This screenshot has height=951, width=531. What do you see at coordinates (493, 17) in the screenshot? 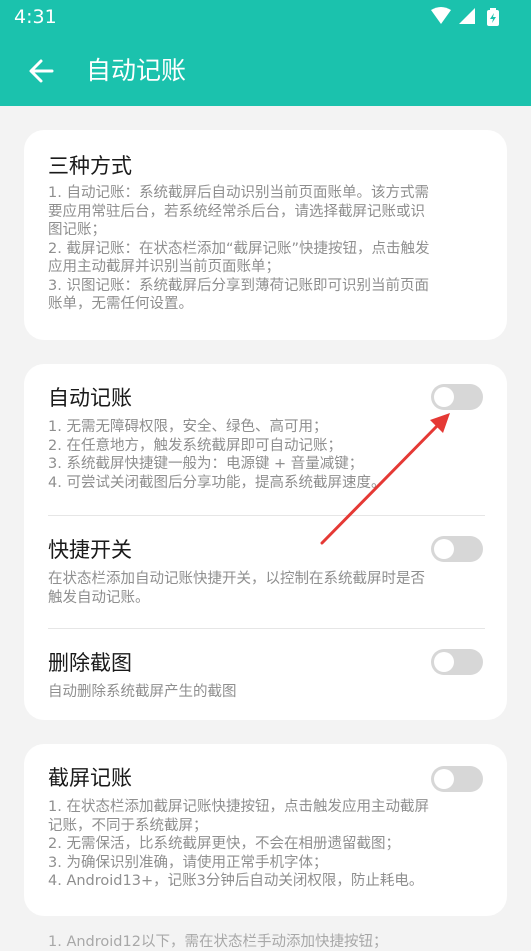
I see `battery-charging-icon` at bounding box center [493, 17].